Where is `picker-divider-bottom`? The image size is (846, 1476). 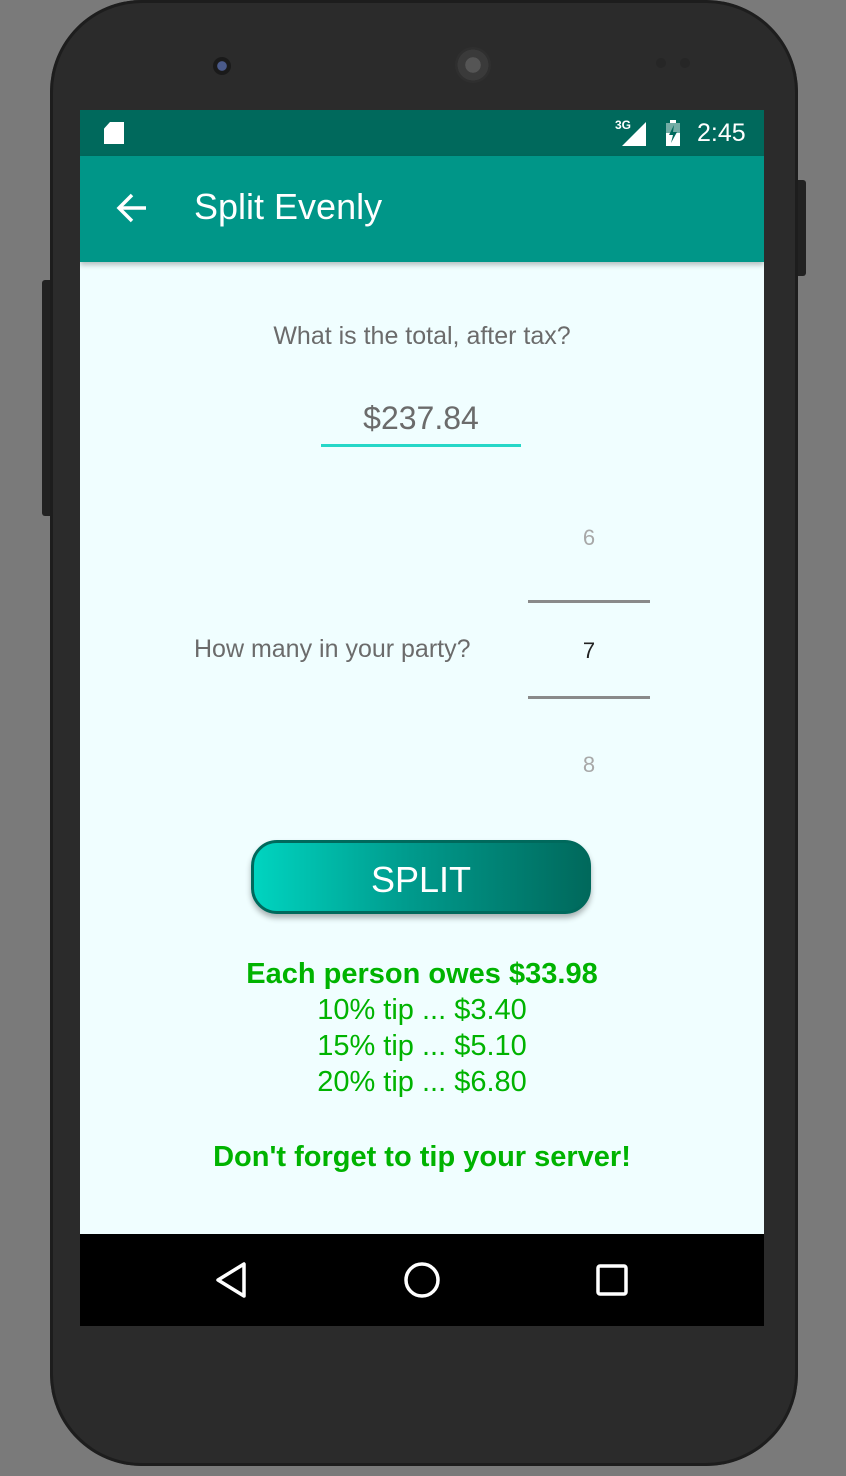
picker-divider-bottom is located at coordinates (589, 697).